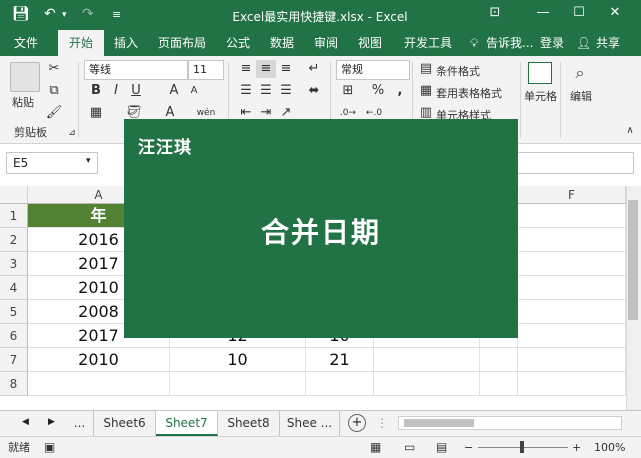 The height and width of the screenshot is (458, 641). What do you see at coordinates (572, 288) in the screenshot?
I see `cell-f4` at bounding box center [572, 288].